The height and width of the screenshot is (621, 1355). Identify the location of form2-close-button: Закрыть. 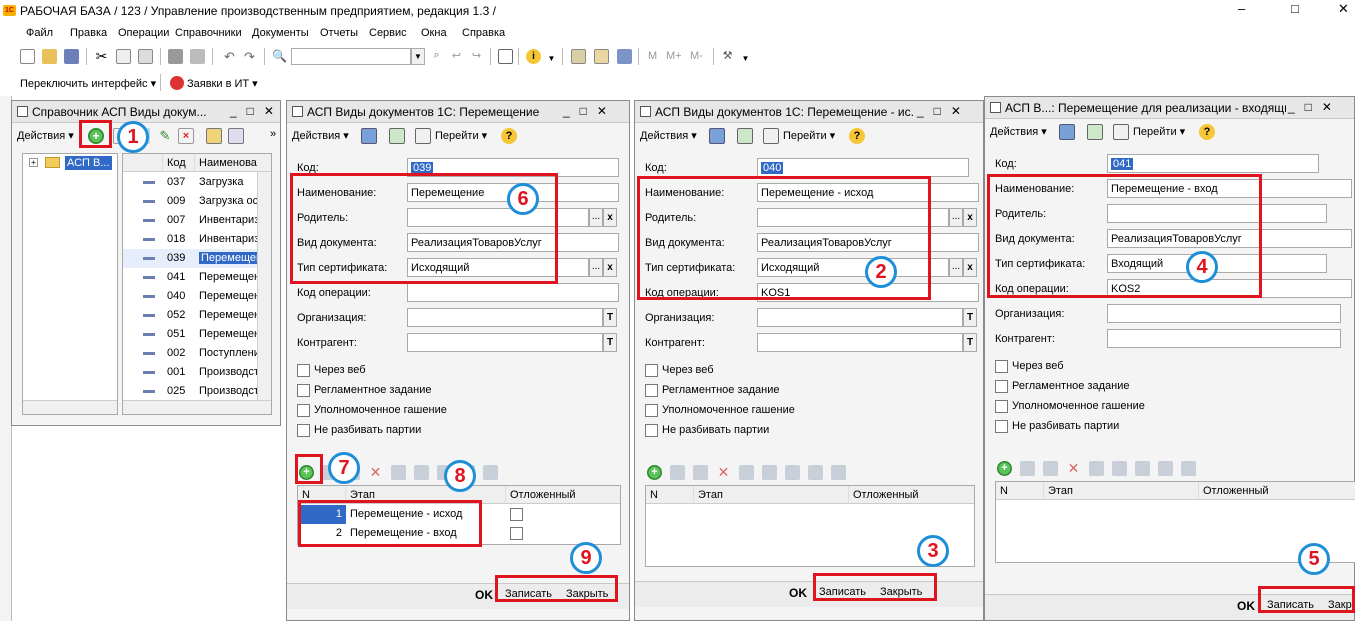
(901, 592).